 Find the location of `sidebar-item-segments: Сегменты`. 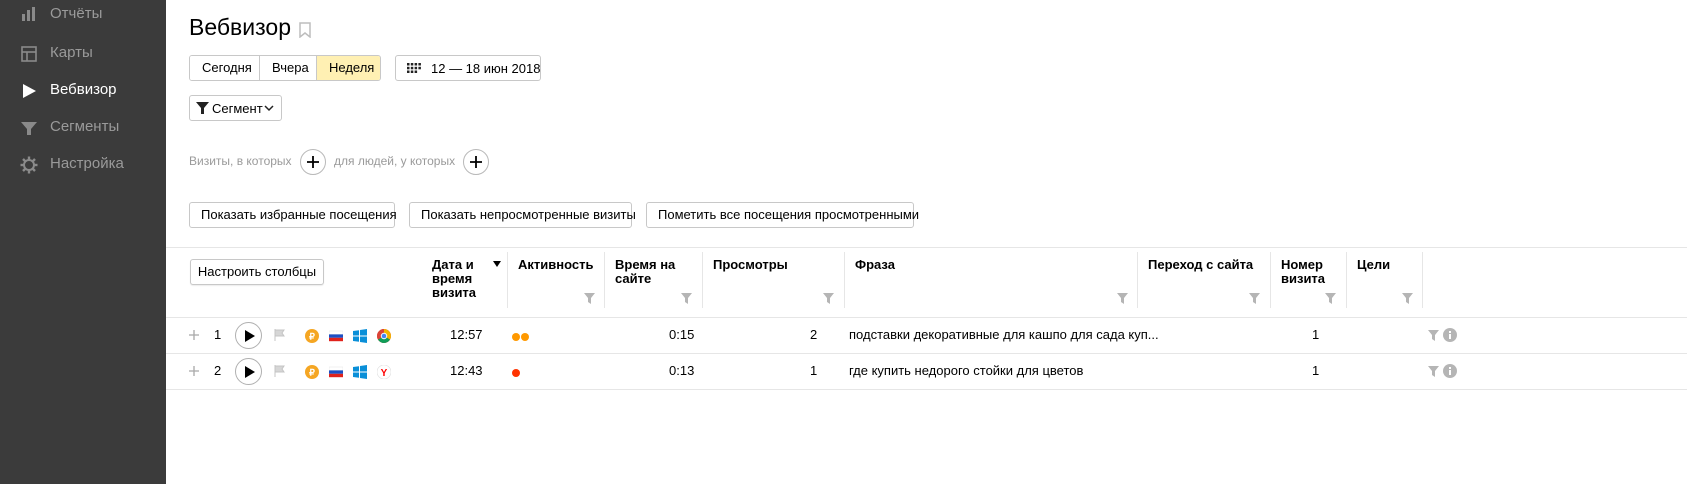

sidebar-item-segments: Сегменты is located at coordinates (83, 128).